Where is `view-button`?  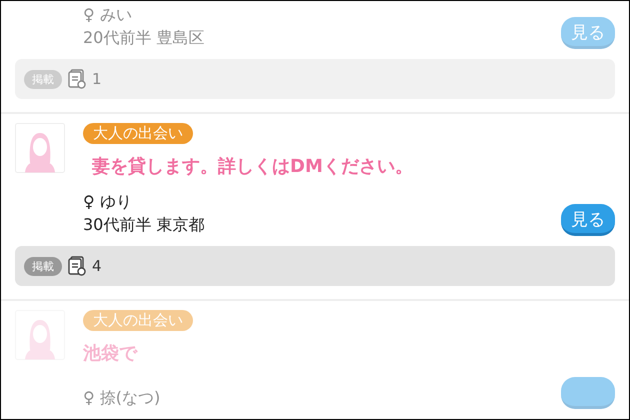 view-button is located at coordinates (588, 393).